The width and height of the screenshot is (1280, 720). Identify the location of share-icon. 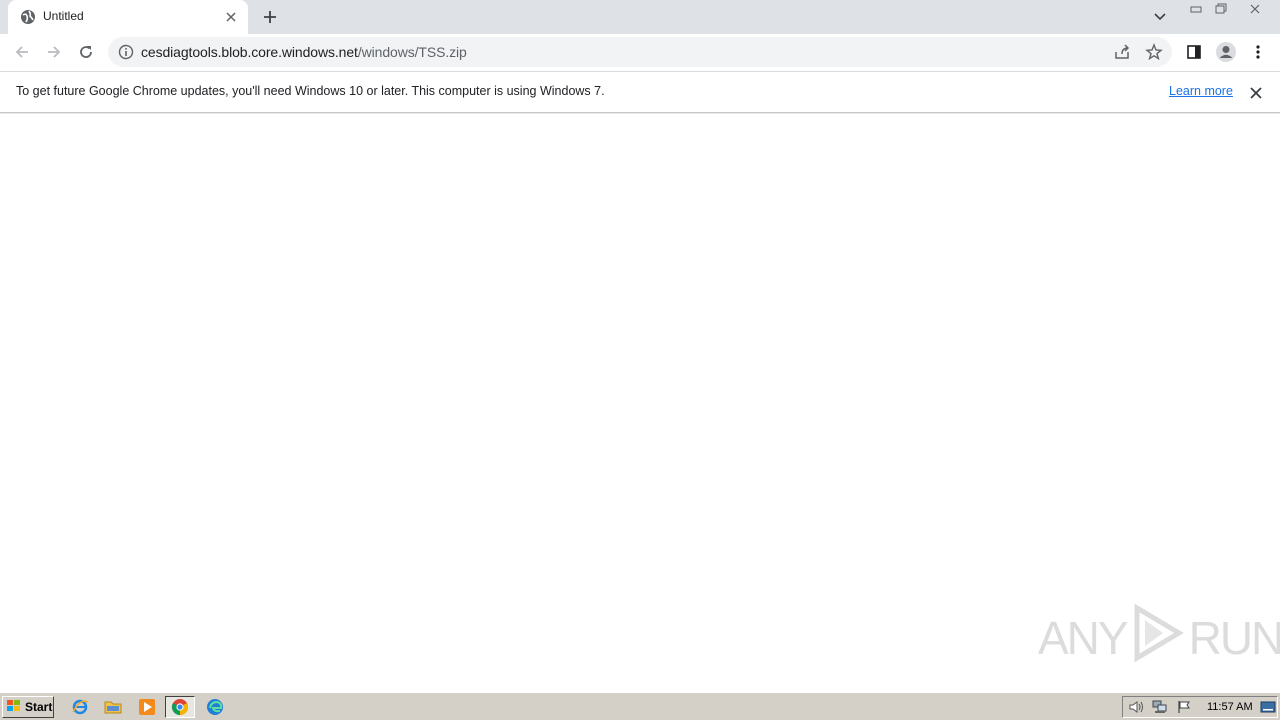
(1122, 52).